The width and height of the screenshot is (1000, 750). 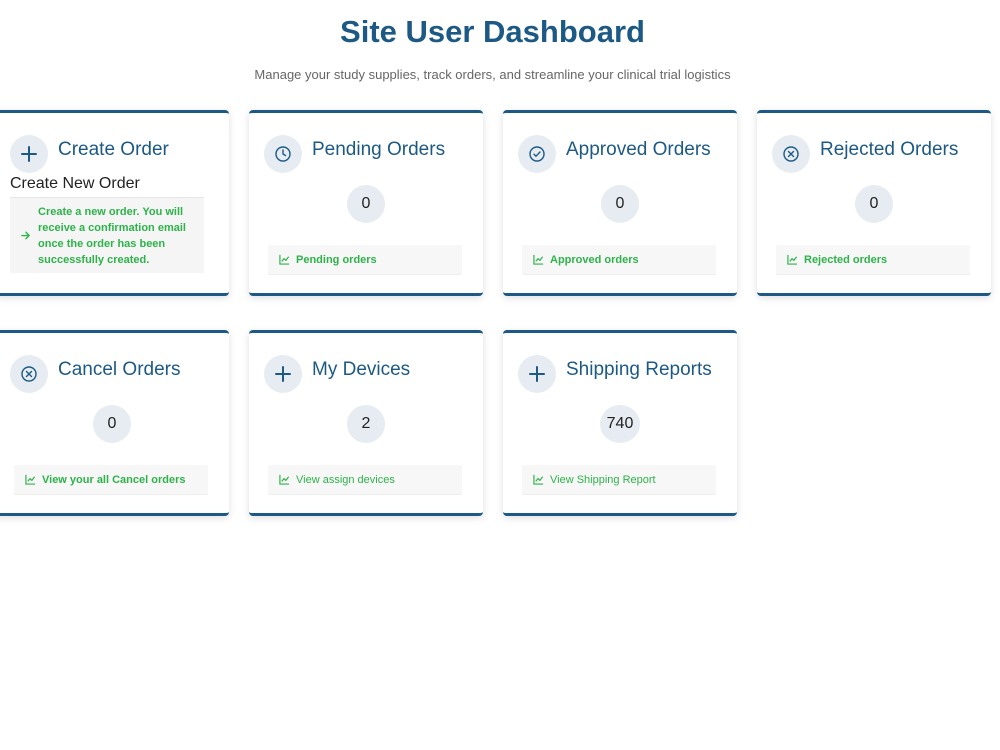 I want to click on card-header: Cancel Orders, so click(x=95, y=374).